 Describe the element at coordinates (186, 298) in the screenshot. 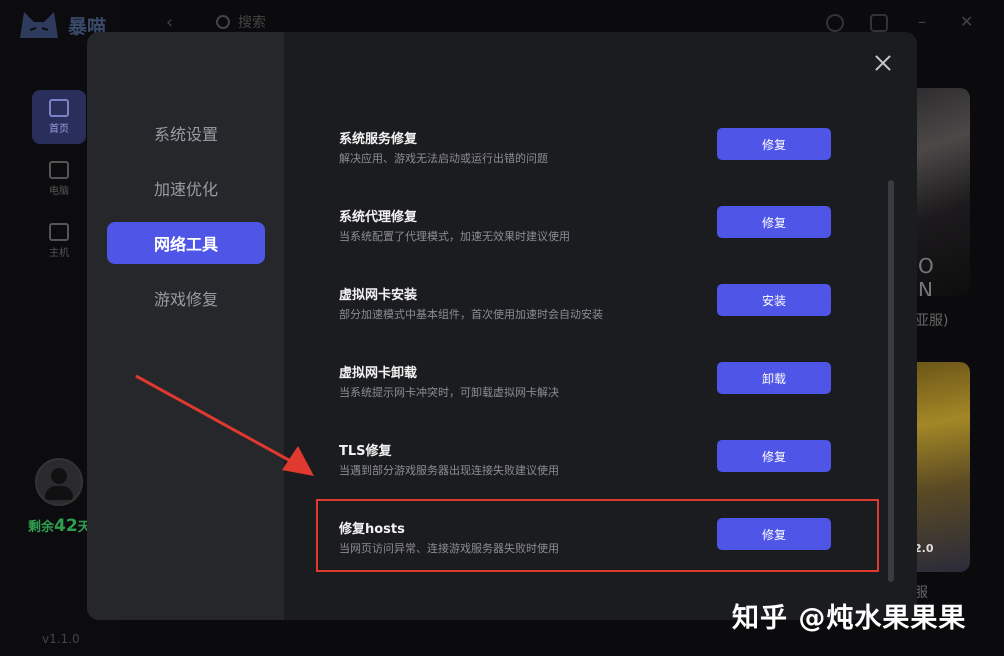

I see `tab-game-repair: 游戏修复` at that location.